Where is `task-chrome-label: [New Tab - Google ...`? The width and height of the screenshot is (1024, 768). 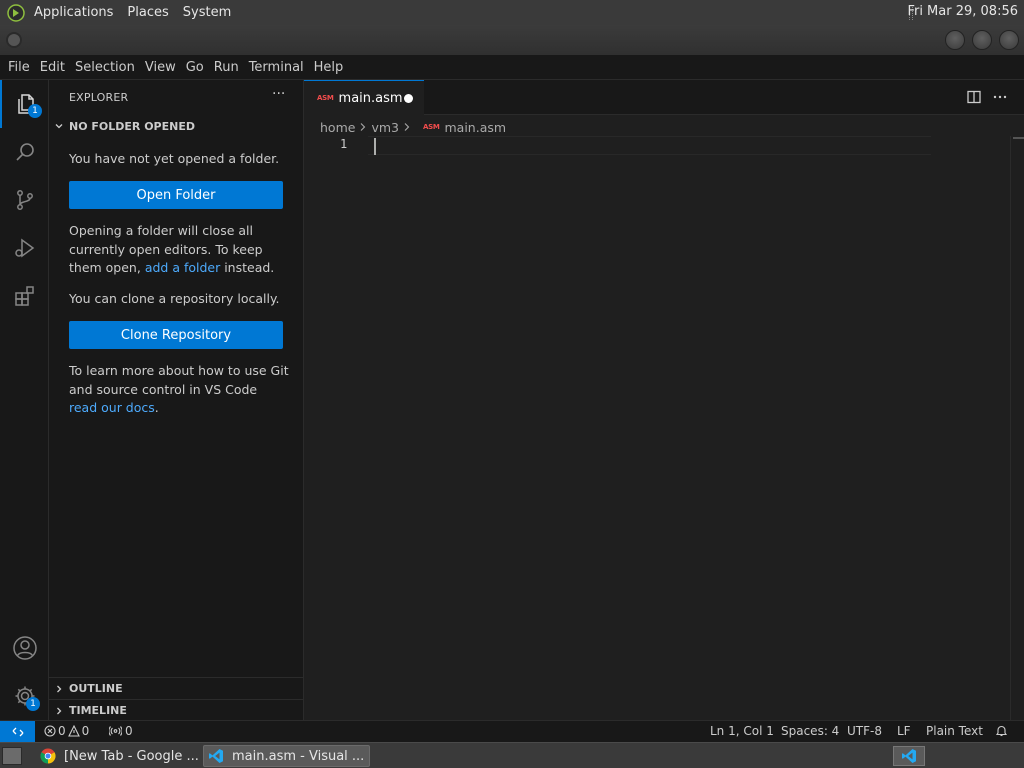 task-chrome-label: [New Tab - Google ... is located at coordinates (131, 756).